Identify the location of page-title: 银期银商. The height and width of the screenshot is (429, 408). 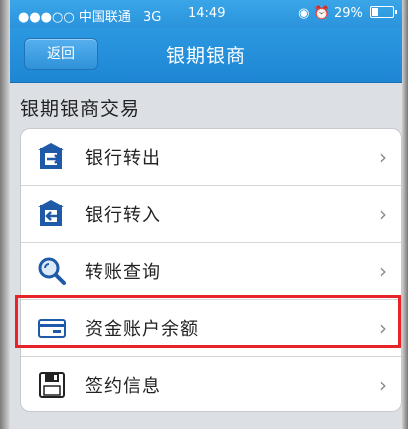
(205, 56).